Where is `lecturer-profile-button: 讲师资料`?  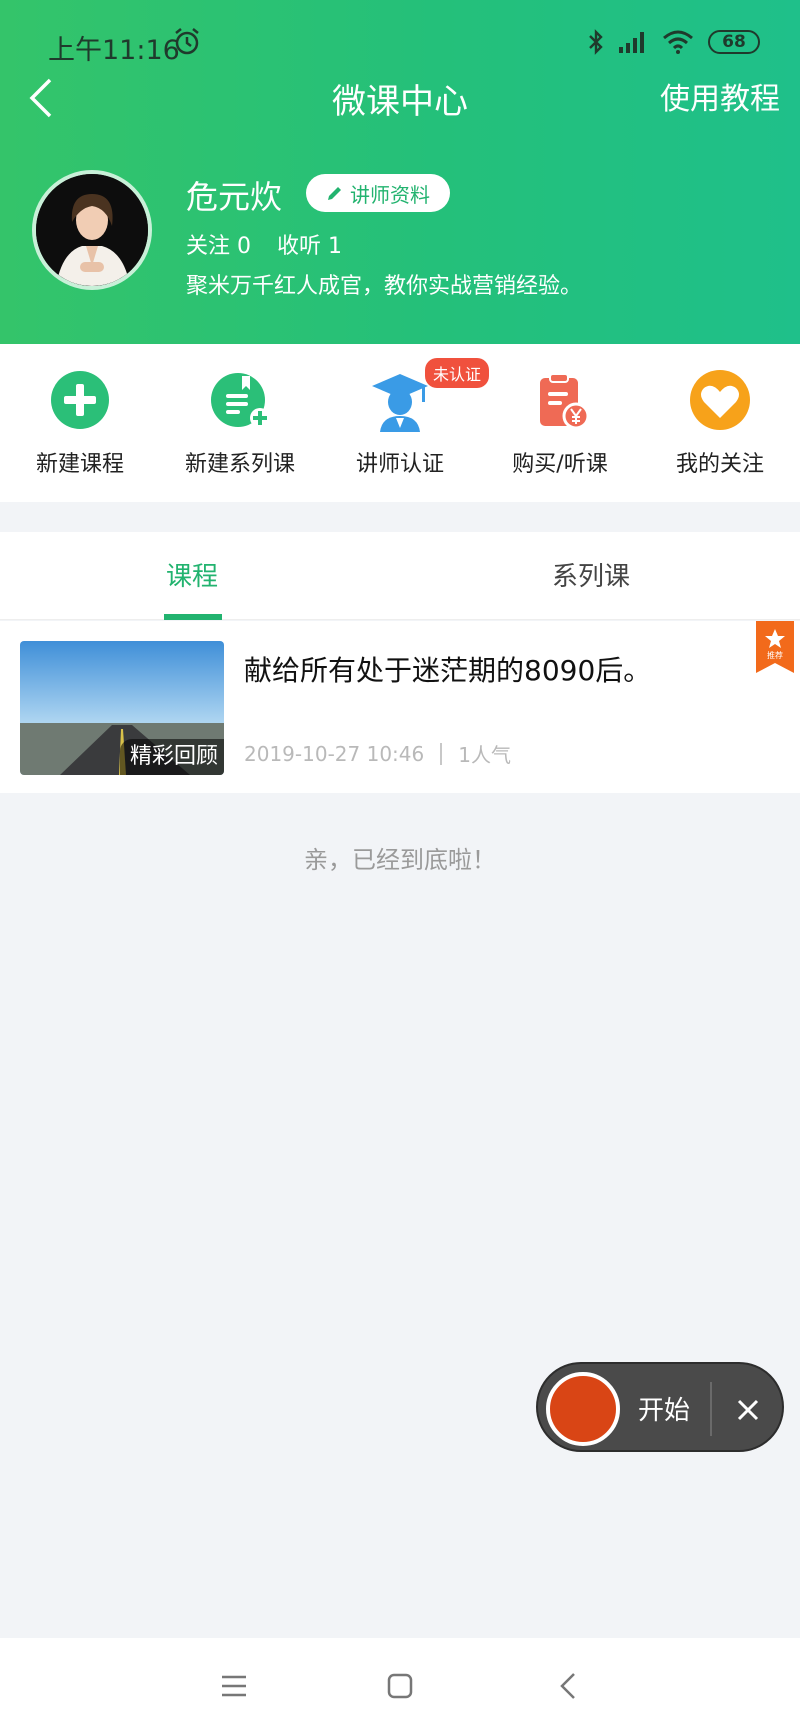 lecturer-profile-button: 讲师资料 is located at coordinates (378, 193).